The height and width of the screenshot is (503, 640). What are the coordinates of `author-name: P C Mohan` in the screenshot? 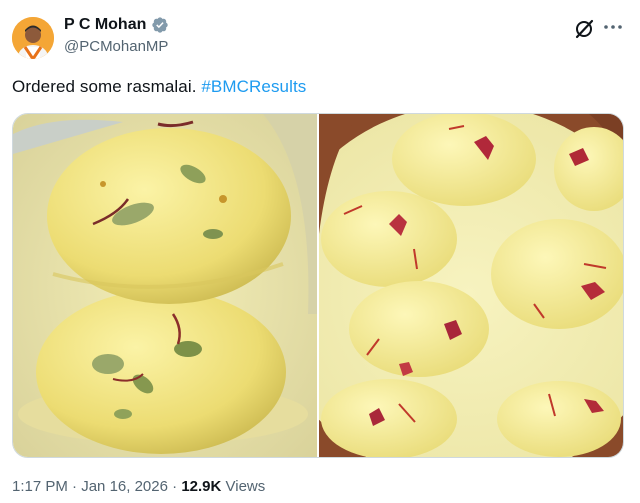 It's located at (116, 25).